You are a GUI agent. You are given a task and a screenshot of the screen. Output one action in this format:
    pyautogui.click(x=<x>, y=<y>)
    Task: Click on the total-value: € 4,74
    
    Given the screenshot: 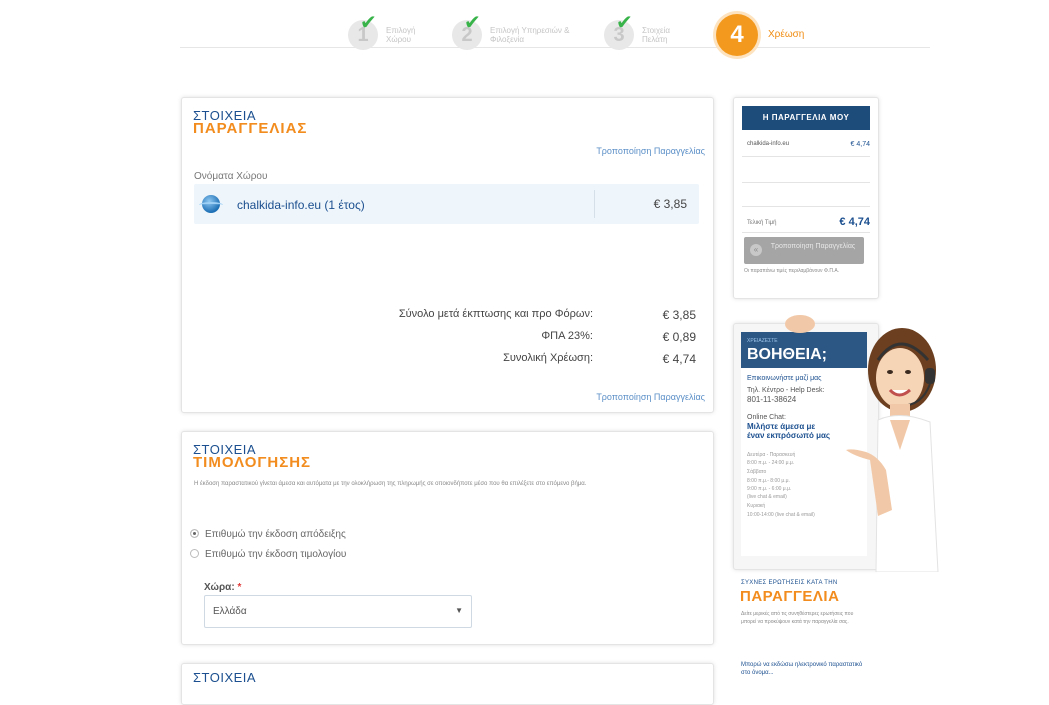 What is the action you would take?
    pyautogui.click(x=679, y=359)
    